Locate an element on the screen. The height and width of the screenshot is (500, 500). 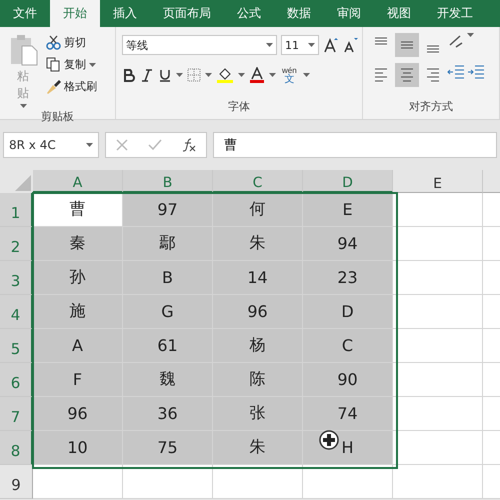
row-header: 9 is located at coordinates (16, 482).